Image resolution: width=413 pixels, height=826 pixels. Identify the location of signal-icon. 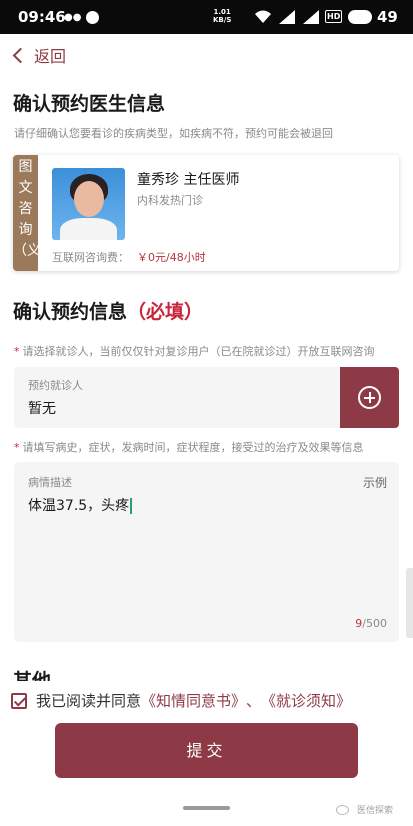
(287, 17).